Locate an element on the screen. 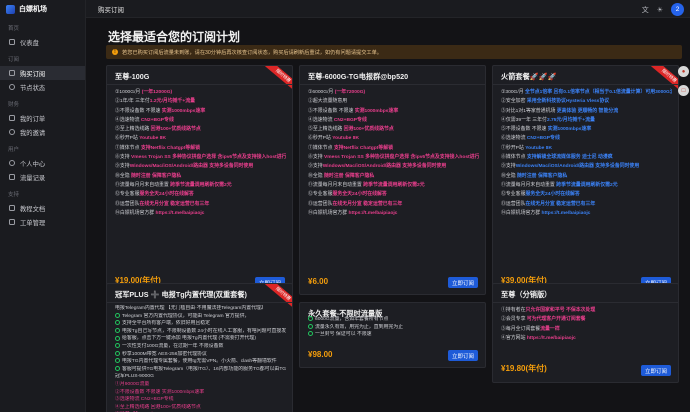 This screenshot has width=690, height=412. feature-item: ⑧媒体节点 支持解锁全球流媒体服务 迪士尼 动漫疯 is located at coordinates (586, 157).